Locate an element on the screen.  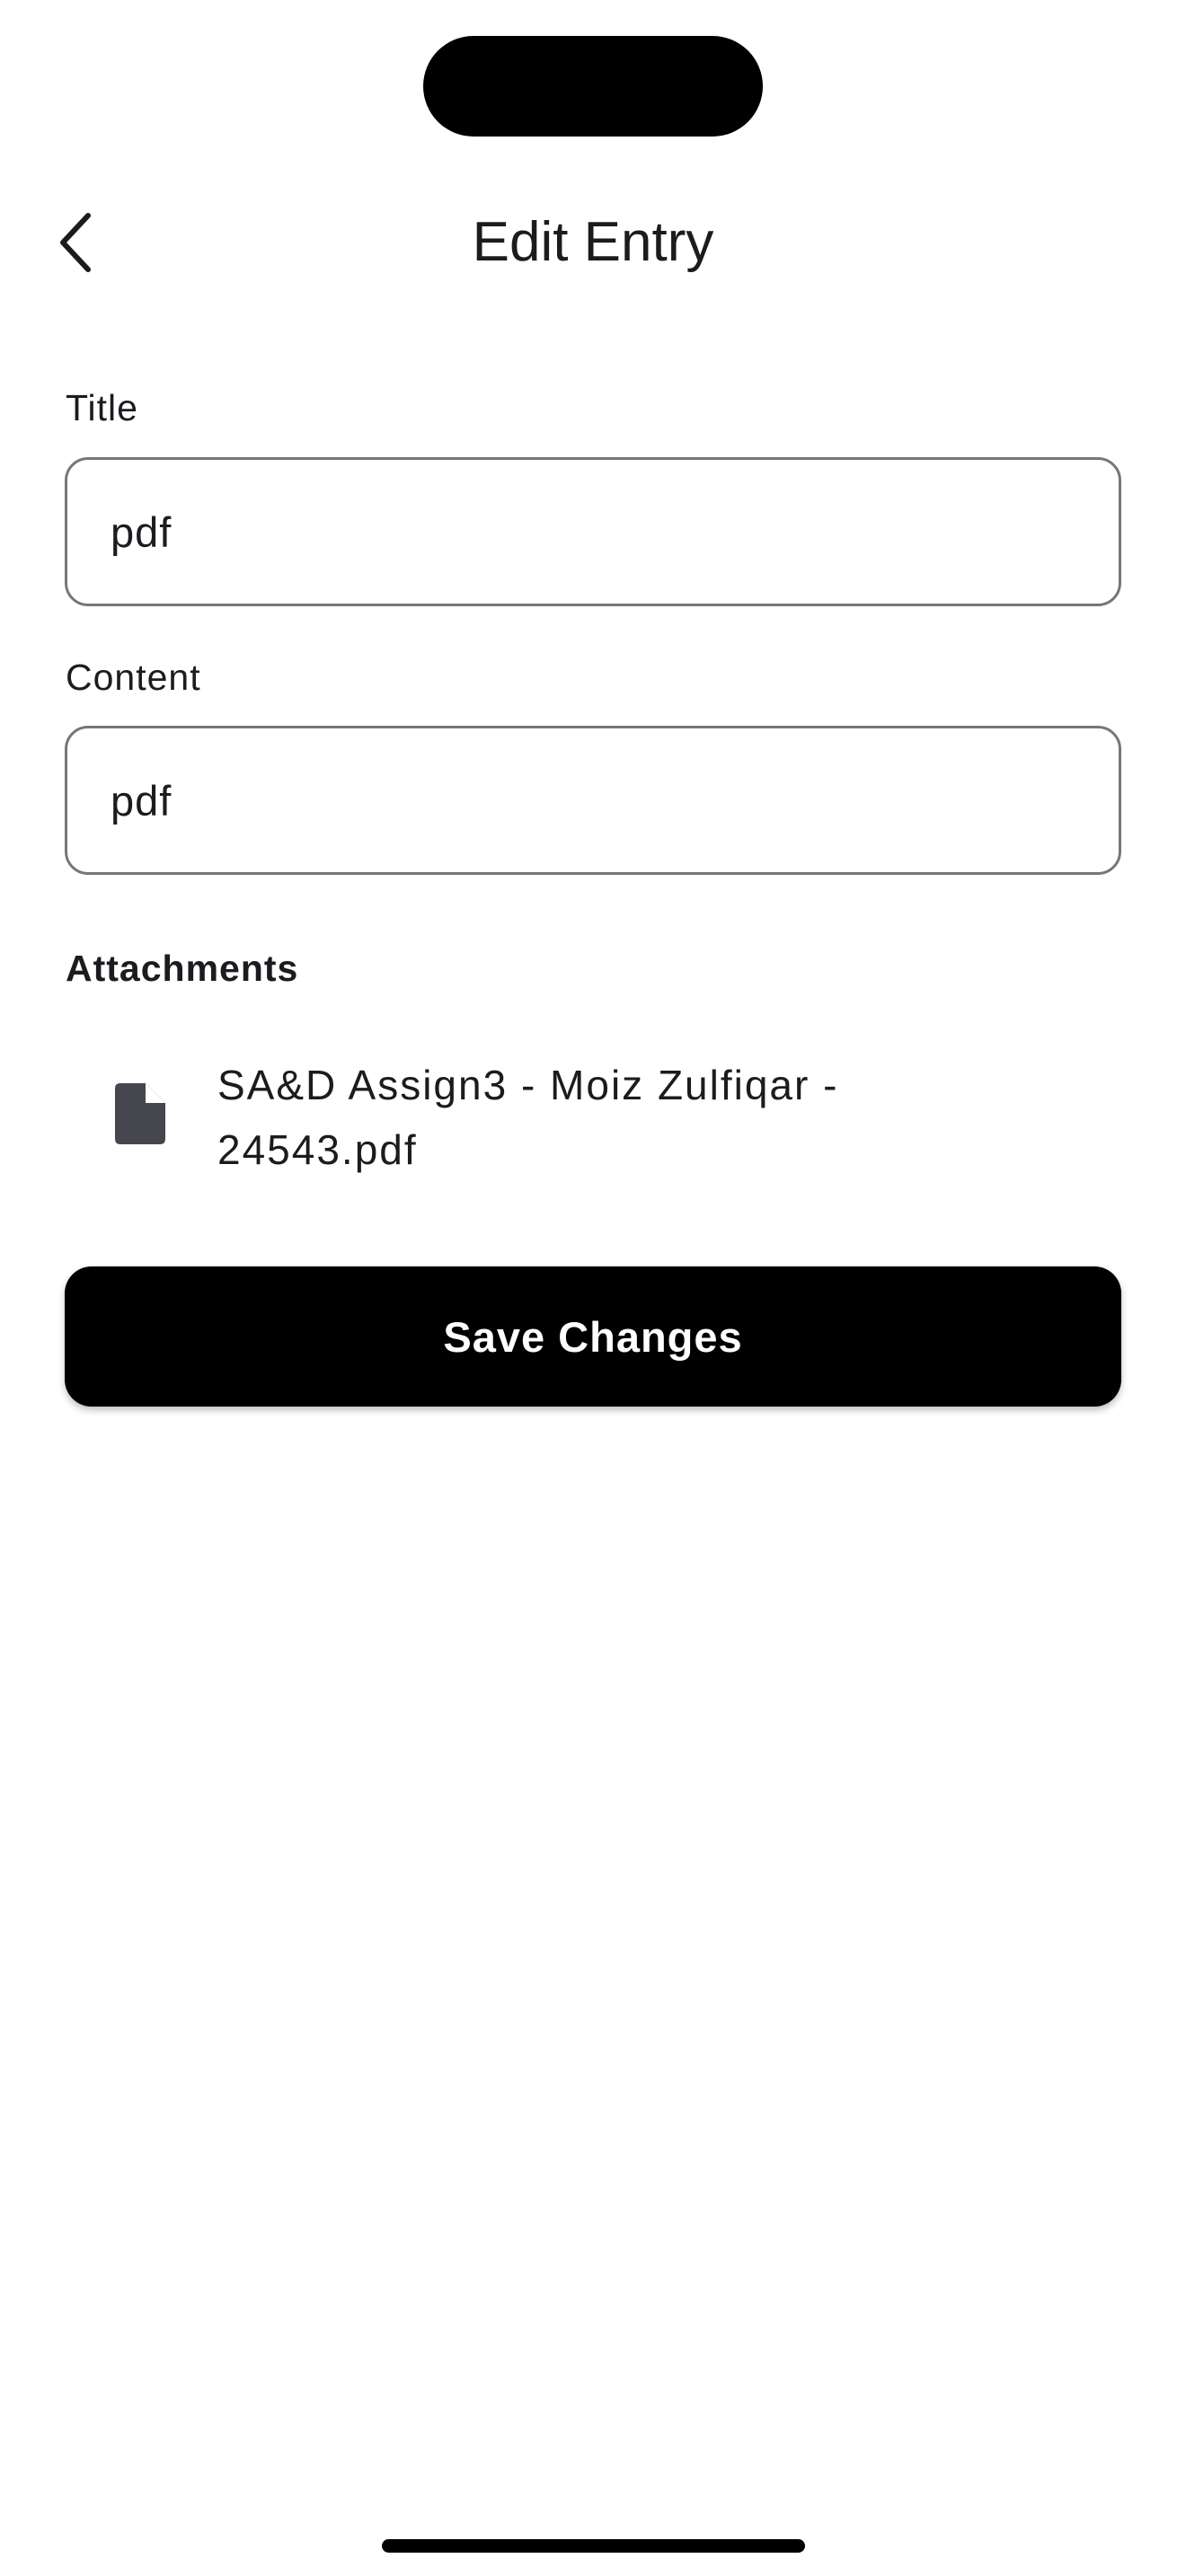
attachment-item: SA&D Assign3 - Moiz Zulfiqar - 24543.pdf is located at coordinates (593, 1118).